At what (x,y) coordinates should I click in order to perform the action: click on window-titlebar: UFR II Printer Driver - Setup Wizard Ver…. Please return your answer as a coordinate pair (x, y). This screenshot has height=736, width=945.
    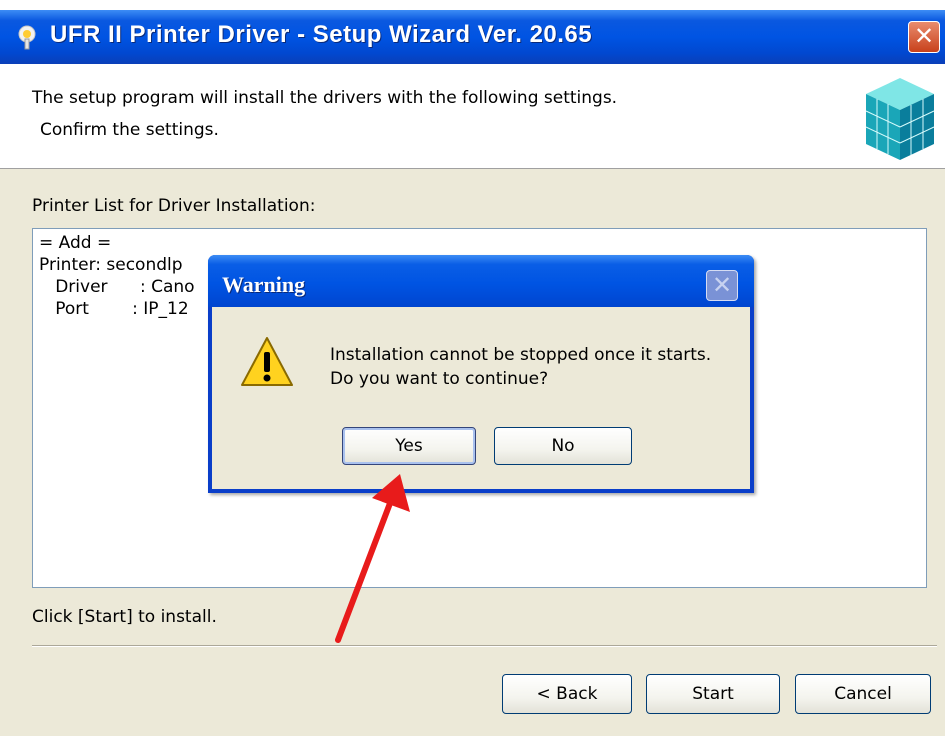
    Looking at the image, I should click on (472, 37).